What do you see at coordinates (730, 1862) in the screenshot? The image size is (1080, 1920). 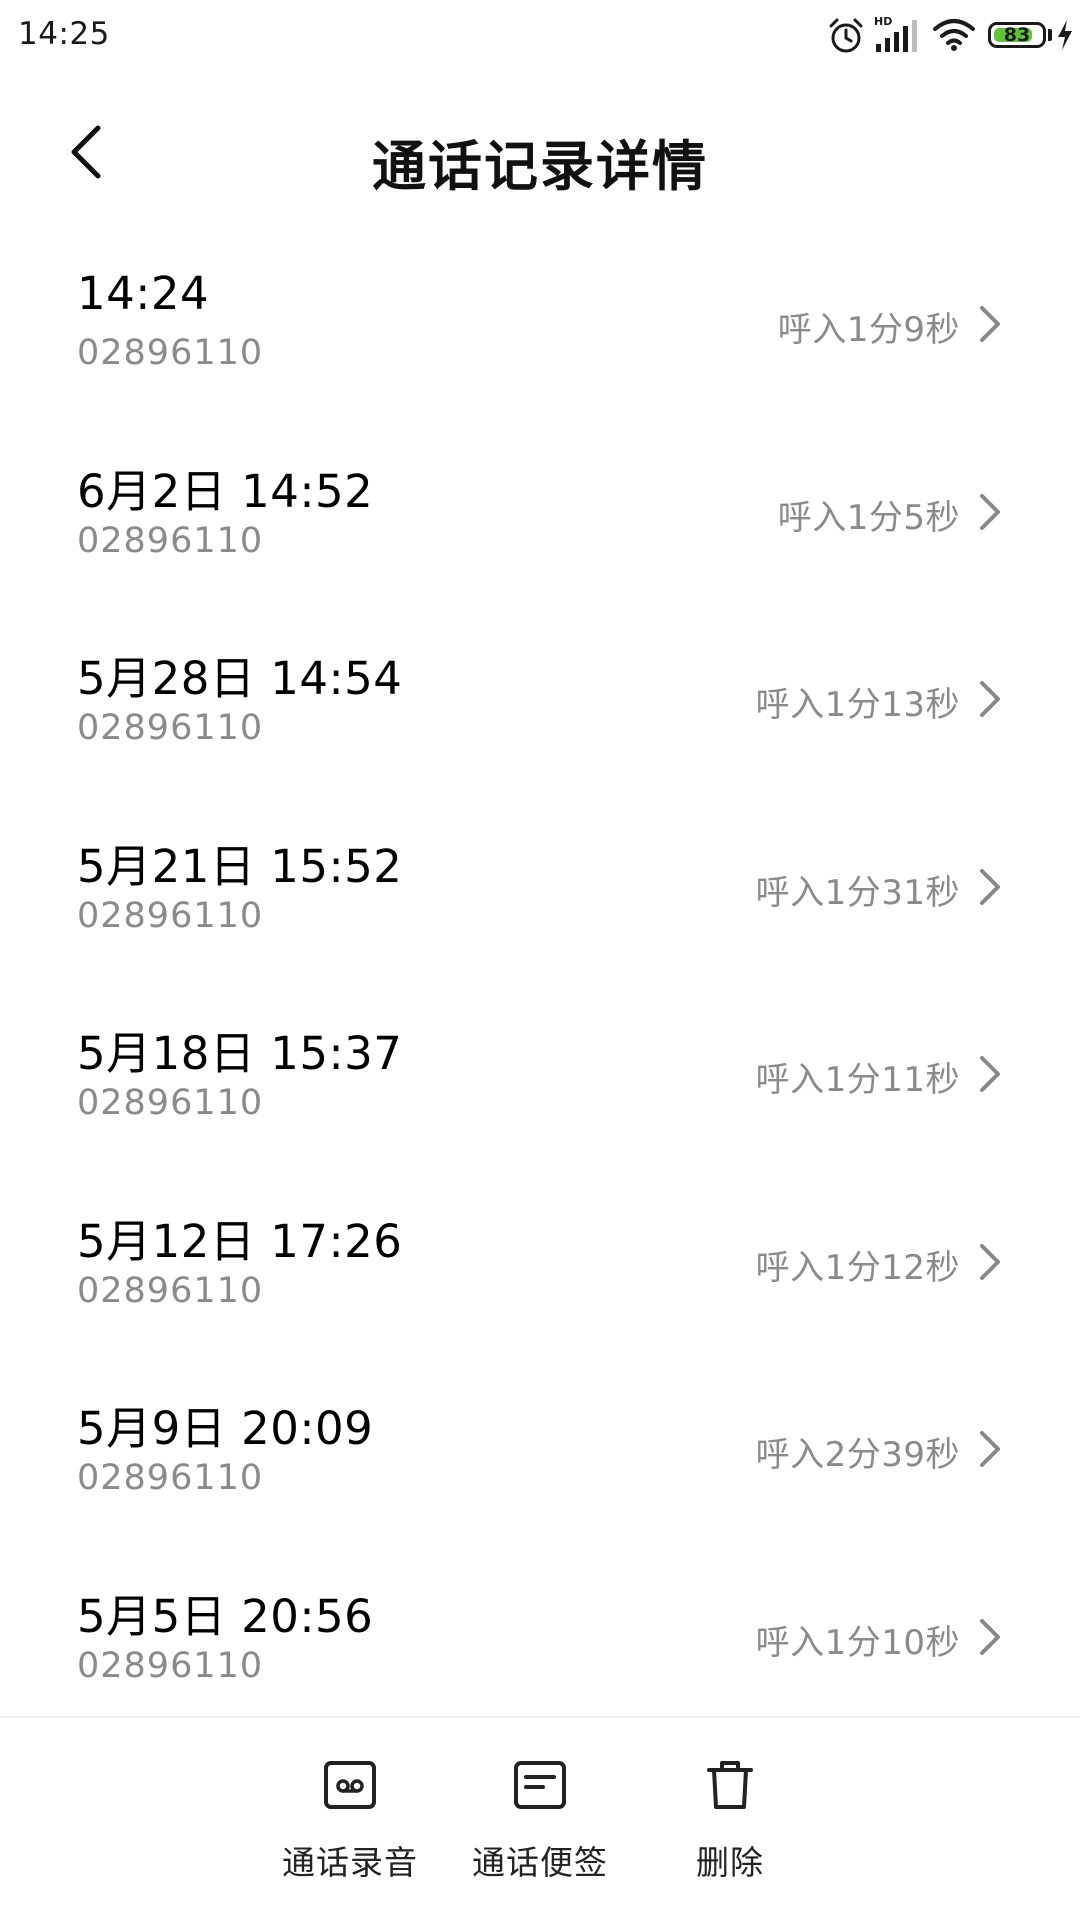 I see `delete-label: 删除` at bounding box center [730, 1862].